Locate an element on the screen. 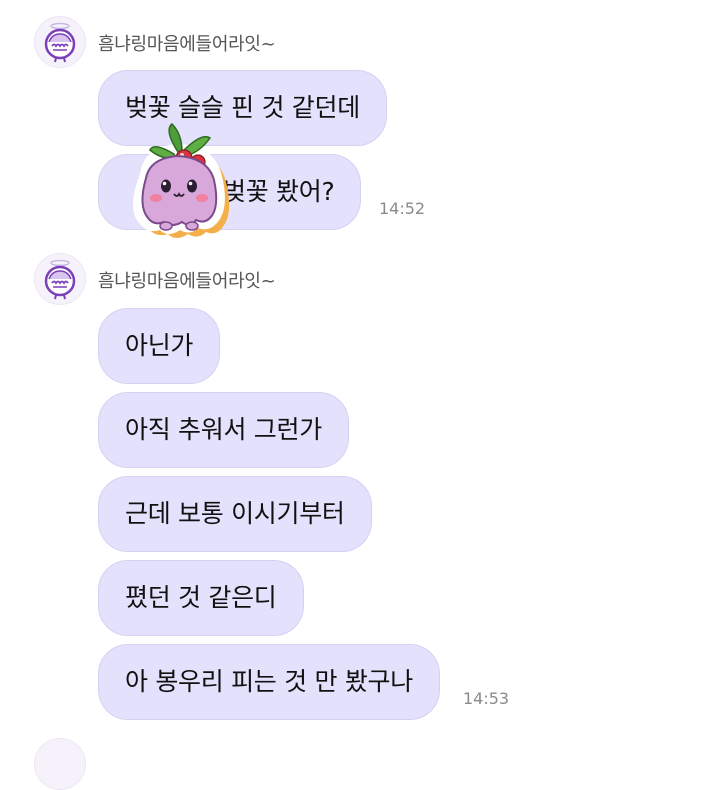 Image resolution: width=720 pixels, height=790 pixels. message-bubble: 폈던 것 같은디 is located at coordinates (201, 598).